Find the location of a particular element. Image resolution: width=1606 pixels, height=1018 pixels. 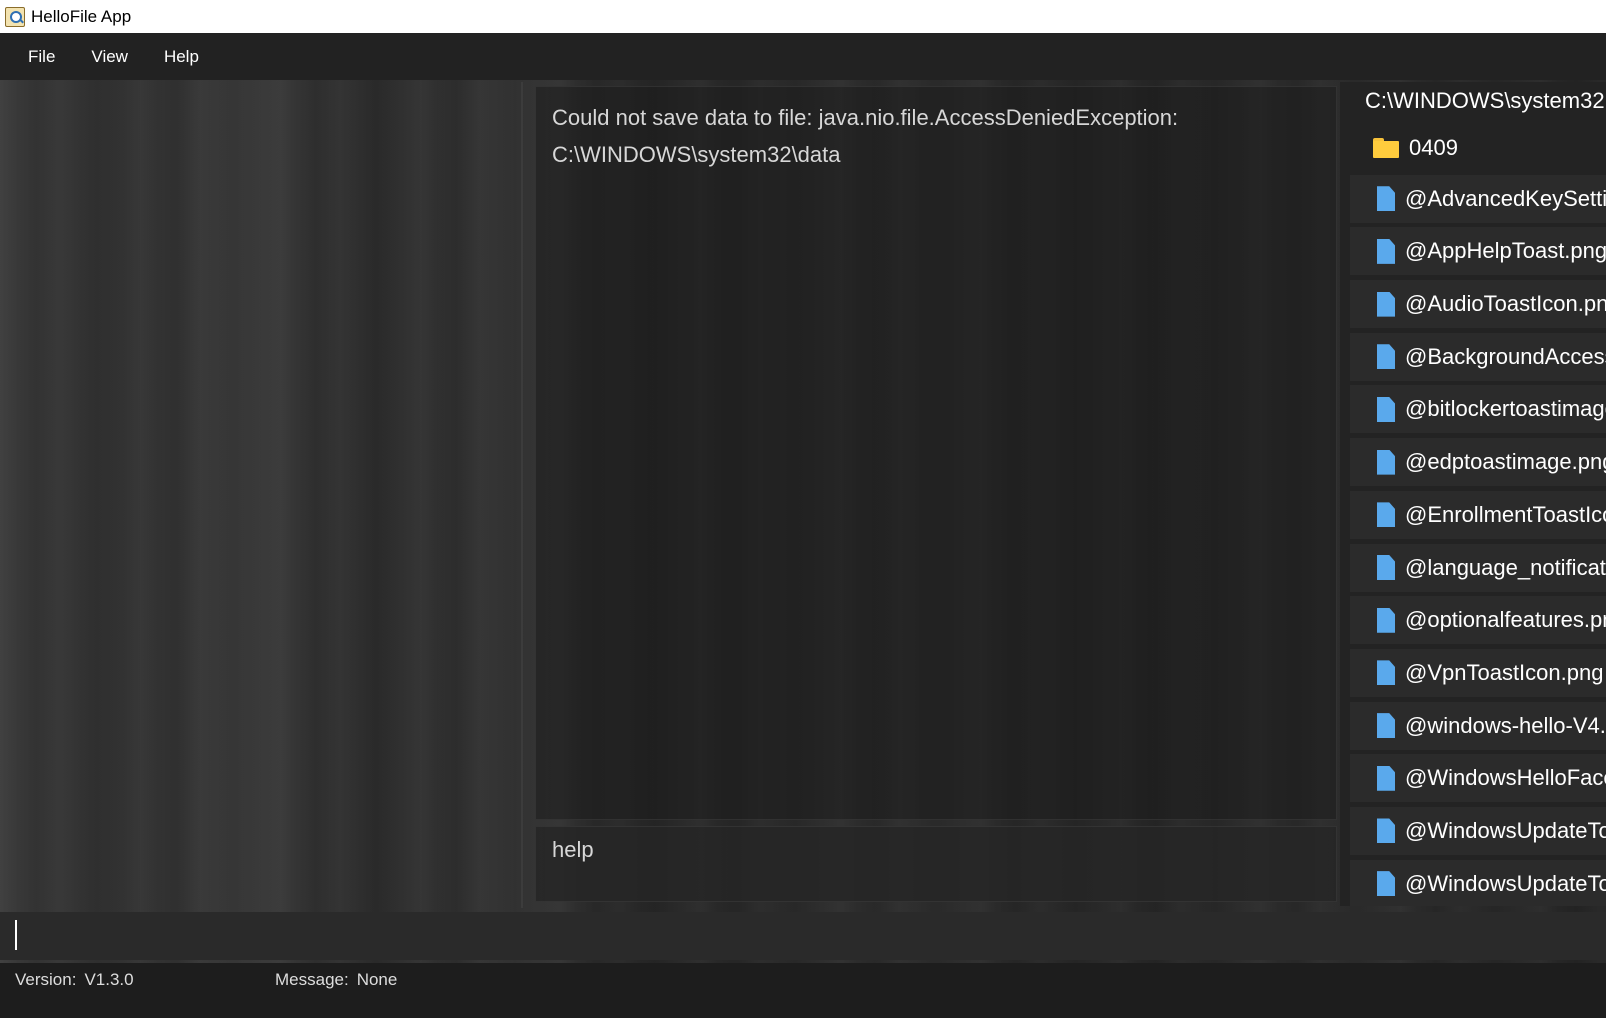

list-item: 0409 is located at coordinates (1478, 148).